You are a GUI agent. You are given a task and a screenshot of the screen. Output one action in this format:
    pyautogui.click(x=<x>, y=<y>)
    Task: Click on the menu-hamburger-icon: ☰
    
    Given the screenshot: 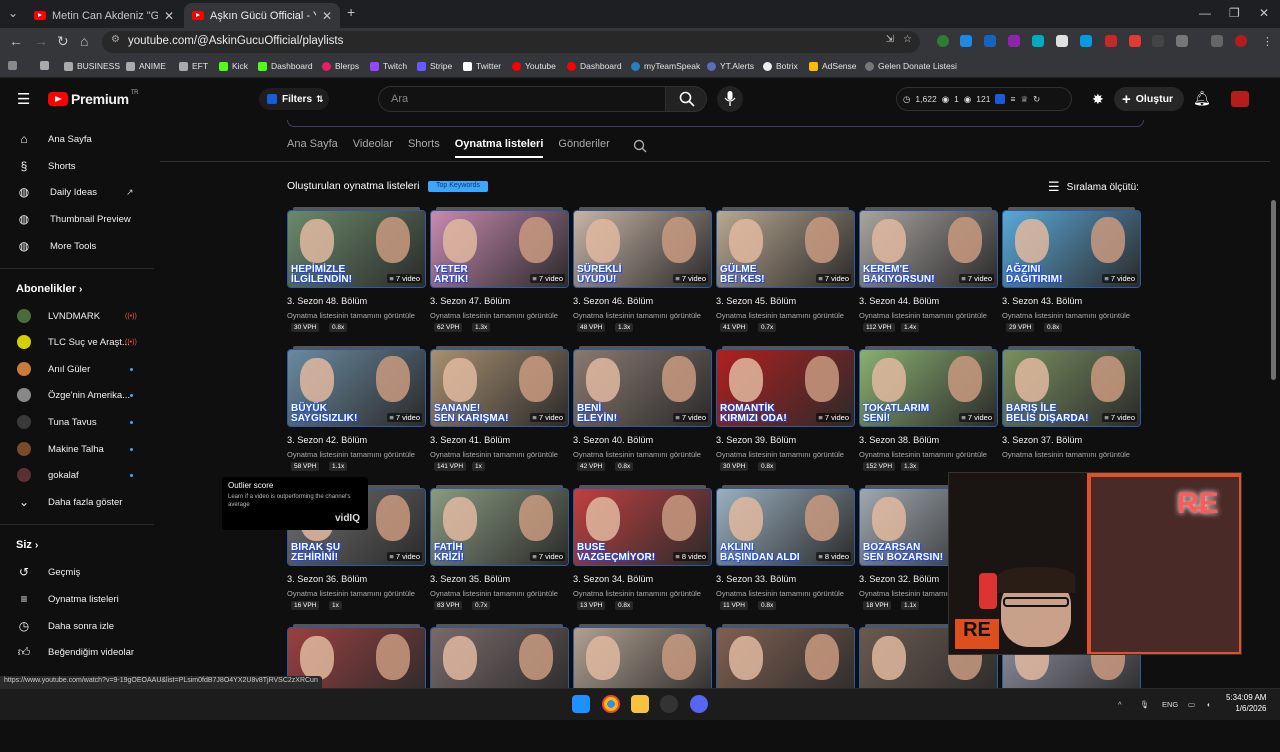 What is the action you would take?
    pyautogui.click(x=23, y=99)
    